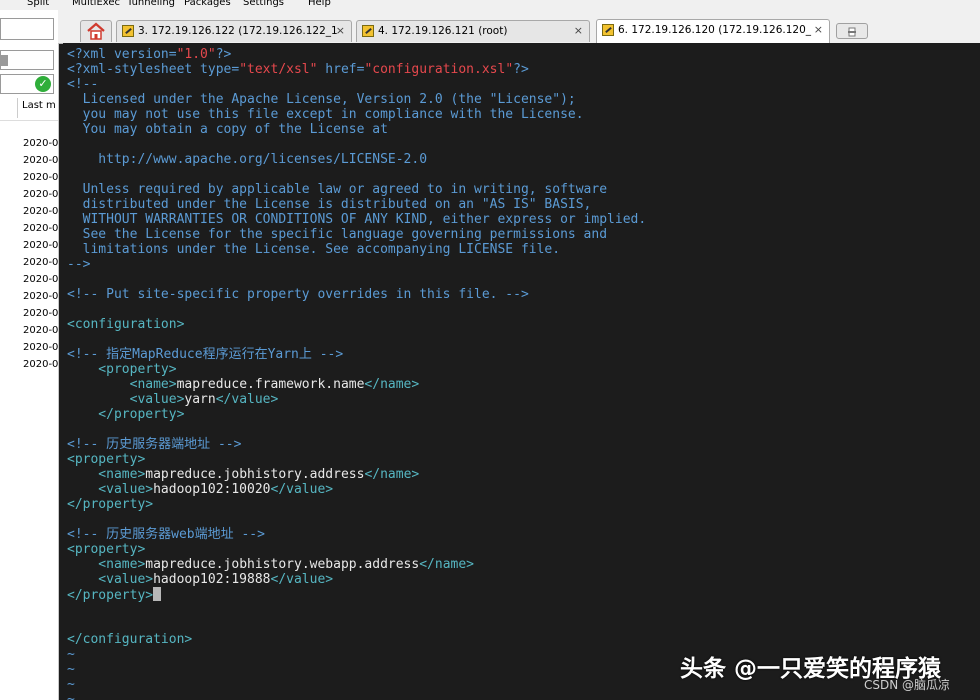  I want to click on terminal-line: <!-- 指定MapReduce程序运行在Yarn上 -->, so click(356, 354).